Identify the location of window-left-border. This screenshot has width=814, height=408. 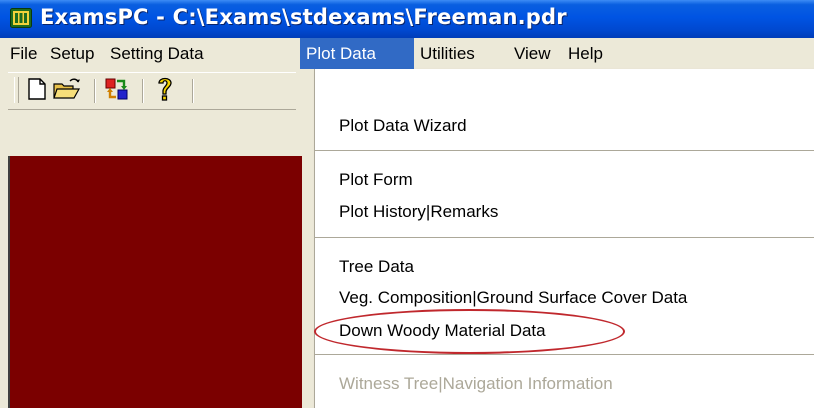
(4, 238).